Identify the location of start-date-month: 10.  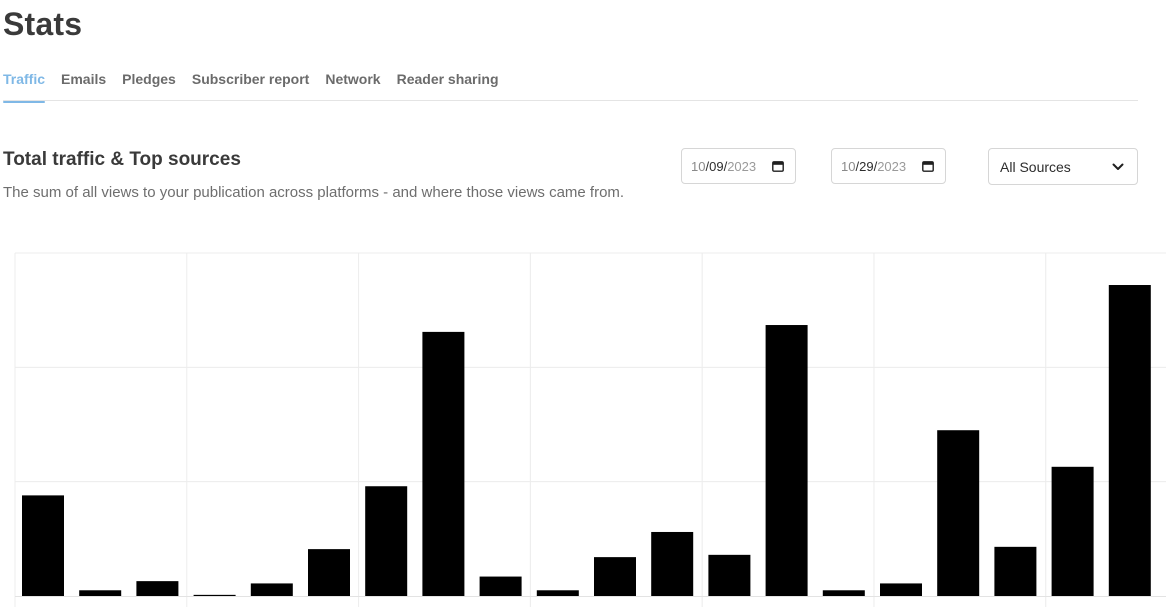
(698, 166).